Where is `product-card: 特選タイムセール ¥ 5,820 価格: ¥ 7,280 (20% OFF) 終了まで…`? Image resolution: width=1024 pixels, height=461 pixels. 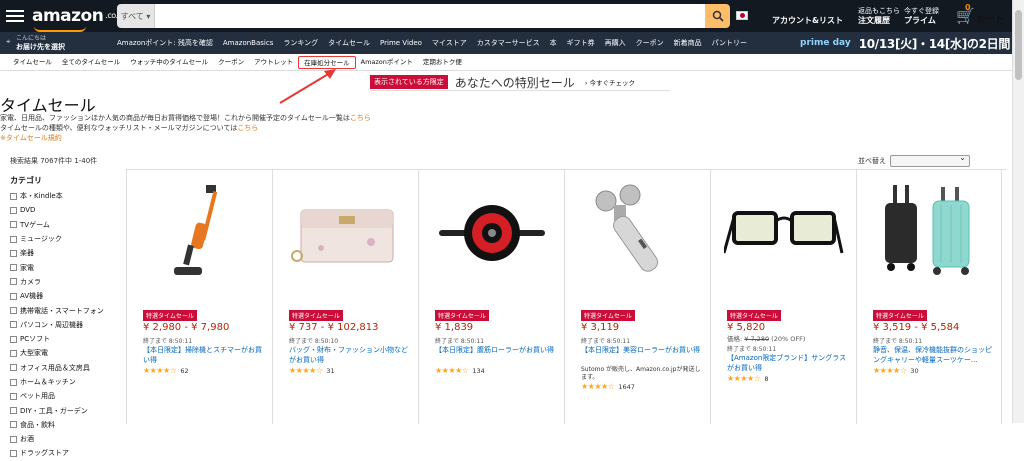 product-card: 特選タイムセール ¥ 5,820 価格: ¥ 7,280 (20% OFF) 終了まで… is located at coordinates (783, 297).